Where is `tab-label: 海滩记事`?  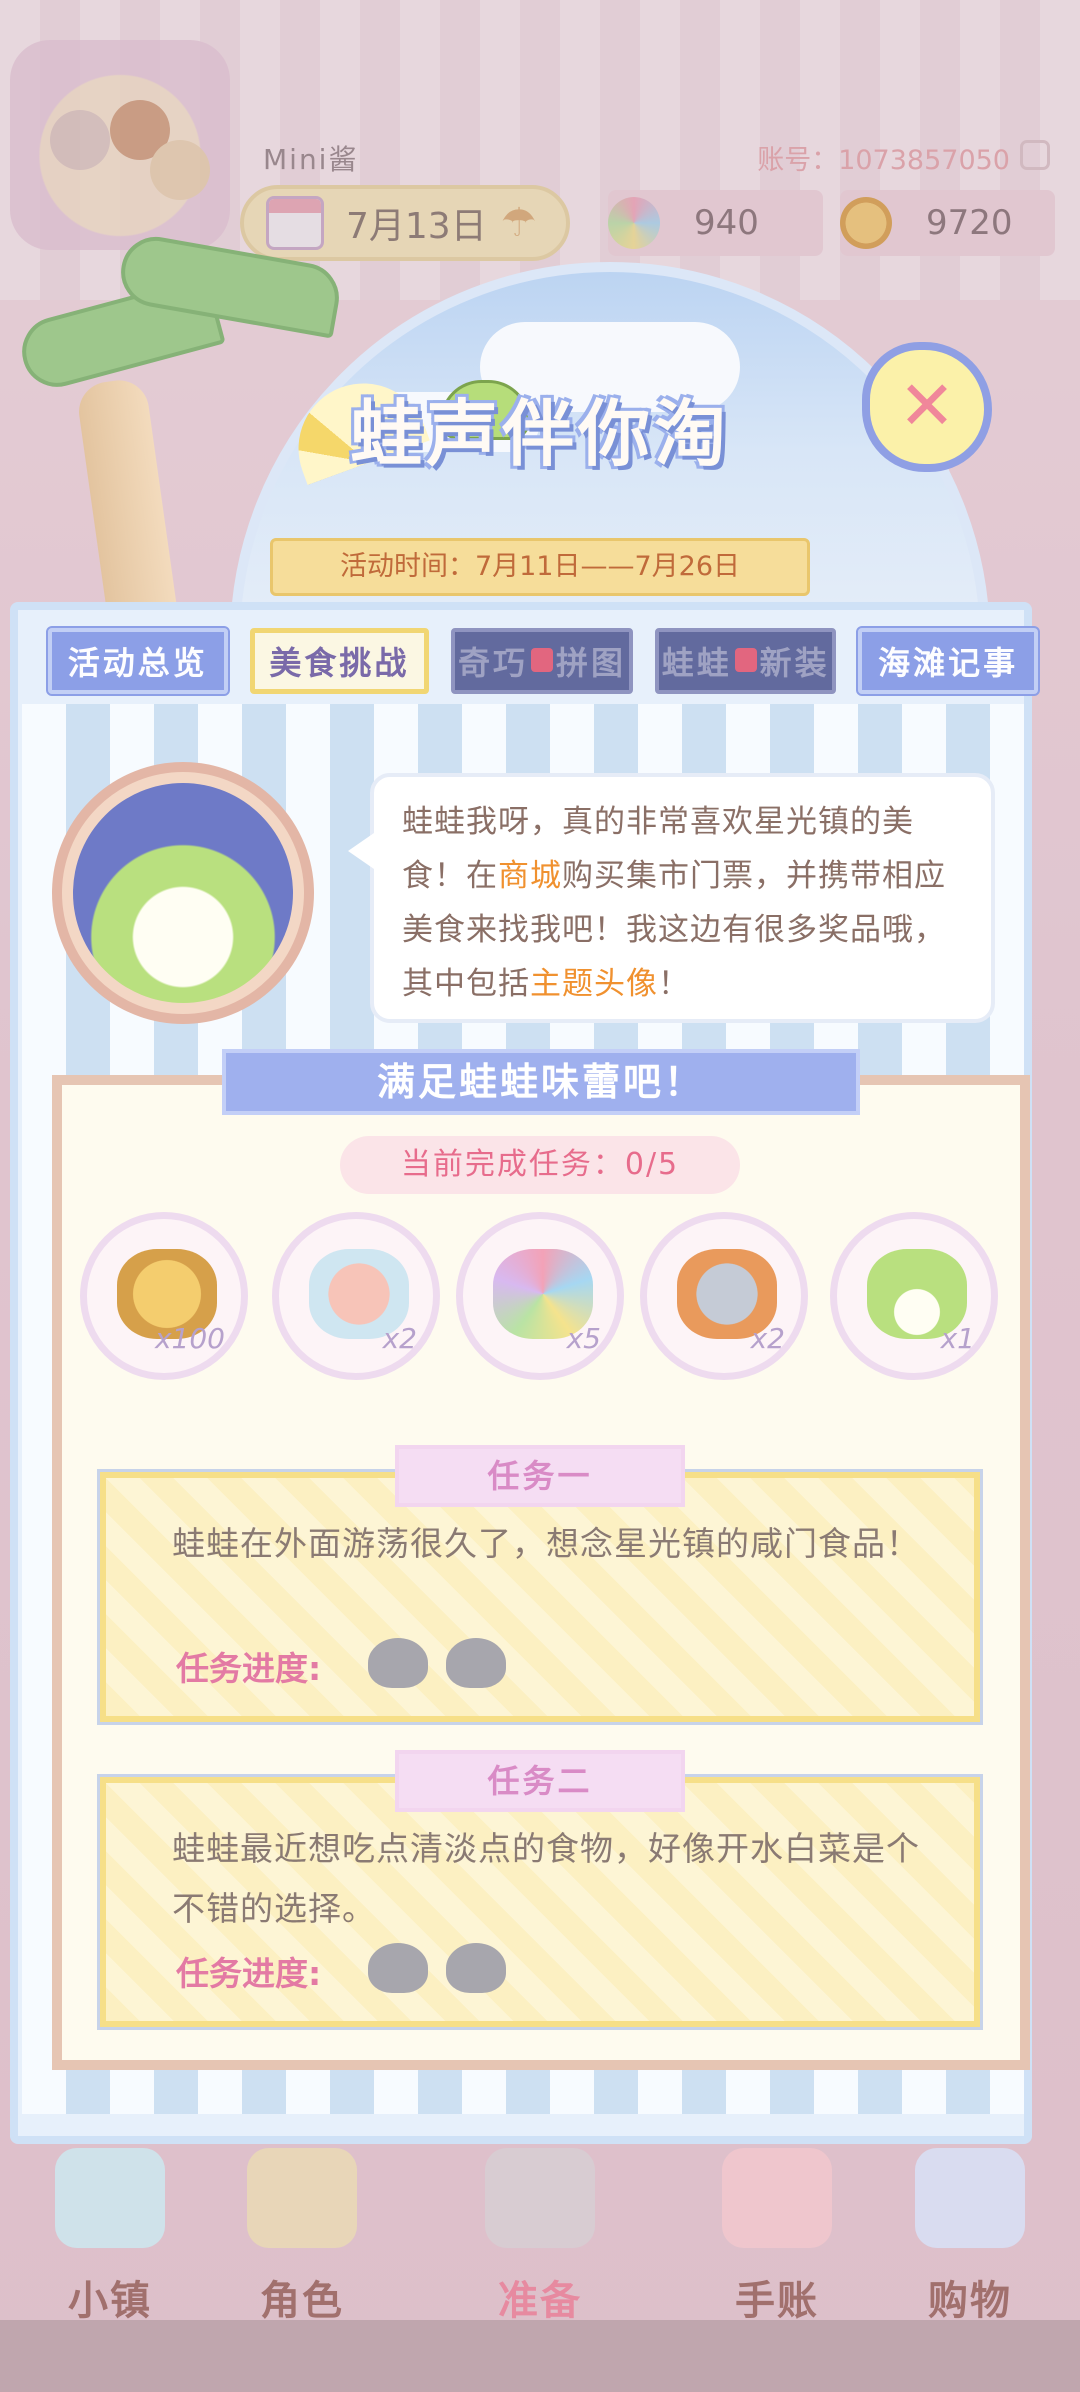
tab-label: 海滩记事 is located at coordinates (948, 663).